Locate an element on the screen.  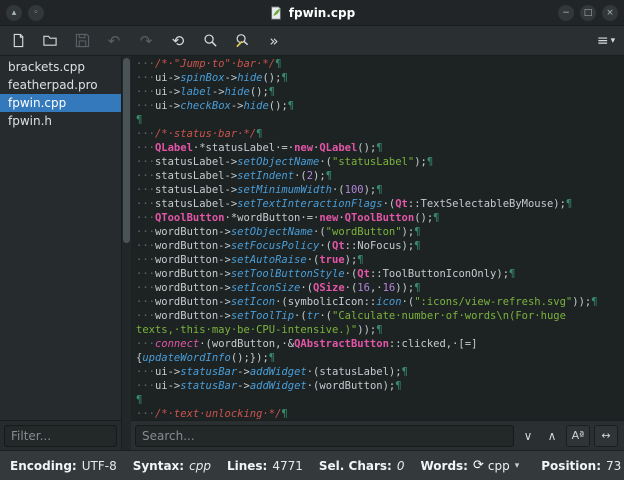
maximize-button: □ is located at coordinates (588, 12).